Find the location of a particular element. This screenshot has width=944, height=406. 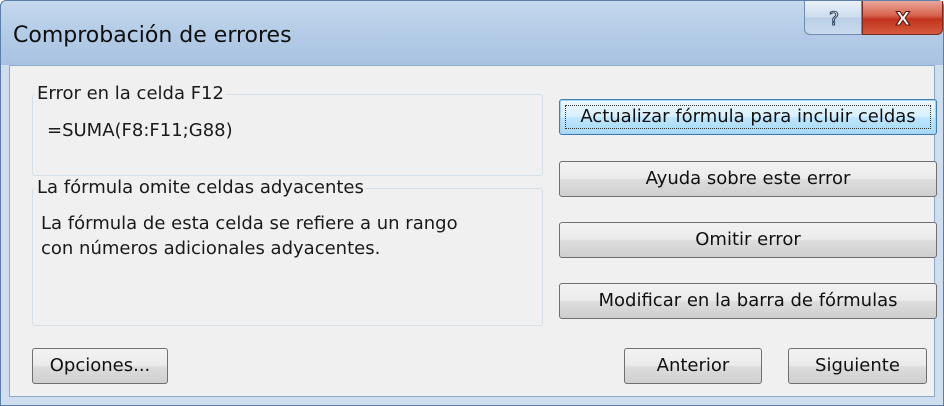

ignore-error-label: Omitir error is located at coordinates (748, 239).